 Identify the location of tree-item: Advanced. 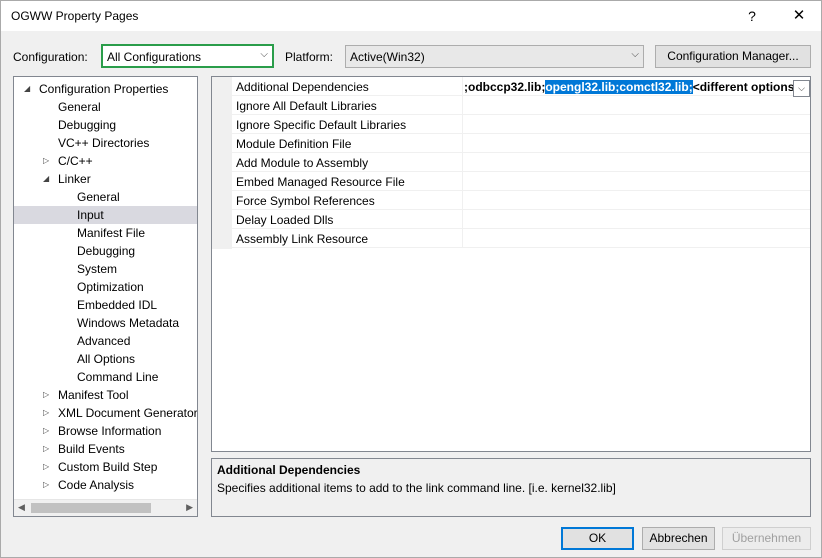
(105, 341).